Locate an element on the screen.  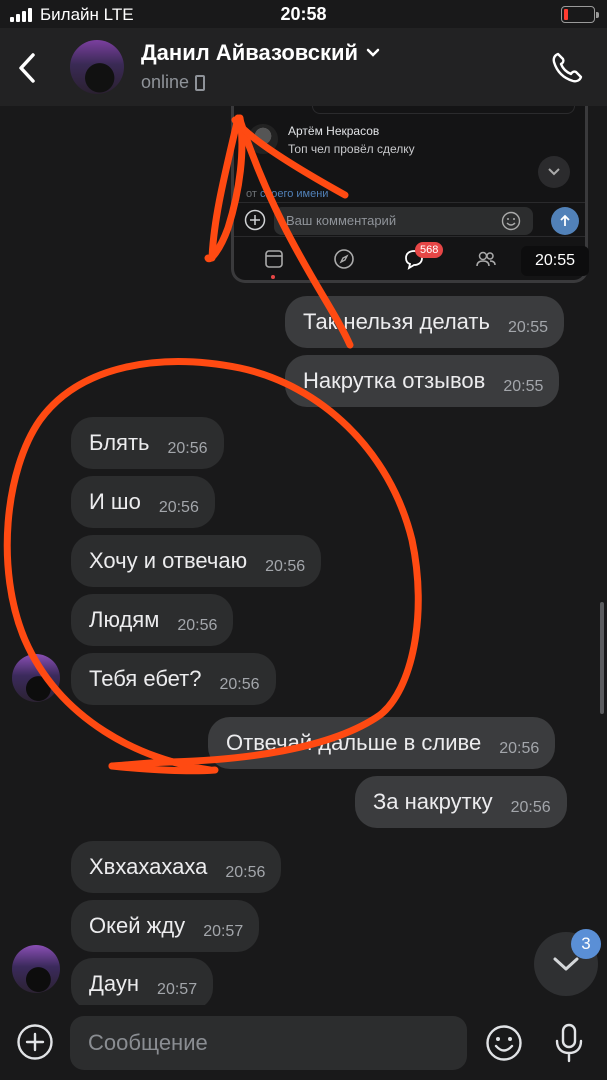
message-bubble-outgoing: Отвечай дальше в сливе 20:56 is located at coordinates (382, 743).